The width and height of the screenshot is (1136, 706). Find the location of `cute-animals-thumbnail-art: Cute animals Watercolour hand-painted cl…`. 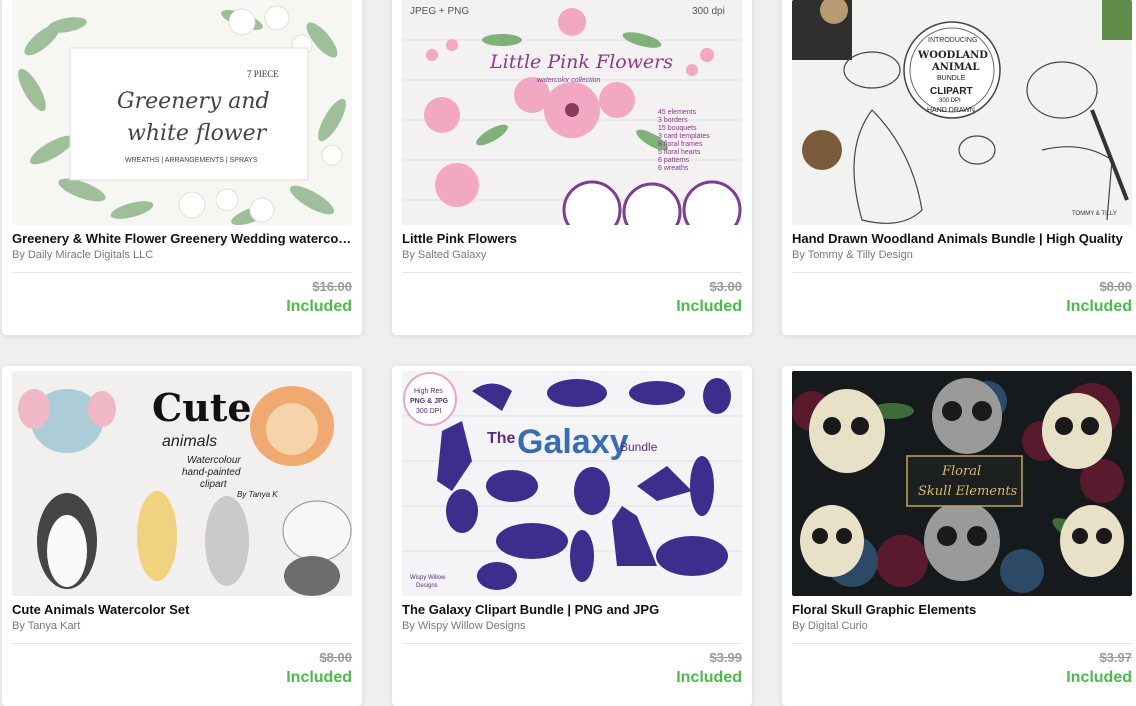

cute-animals-thumbnail-art: Cute animals Watercolour hand-painted cl… is located at coordinates (182, 483).